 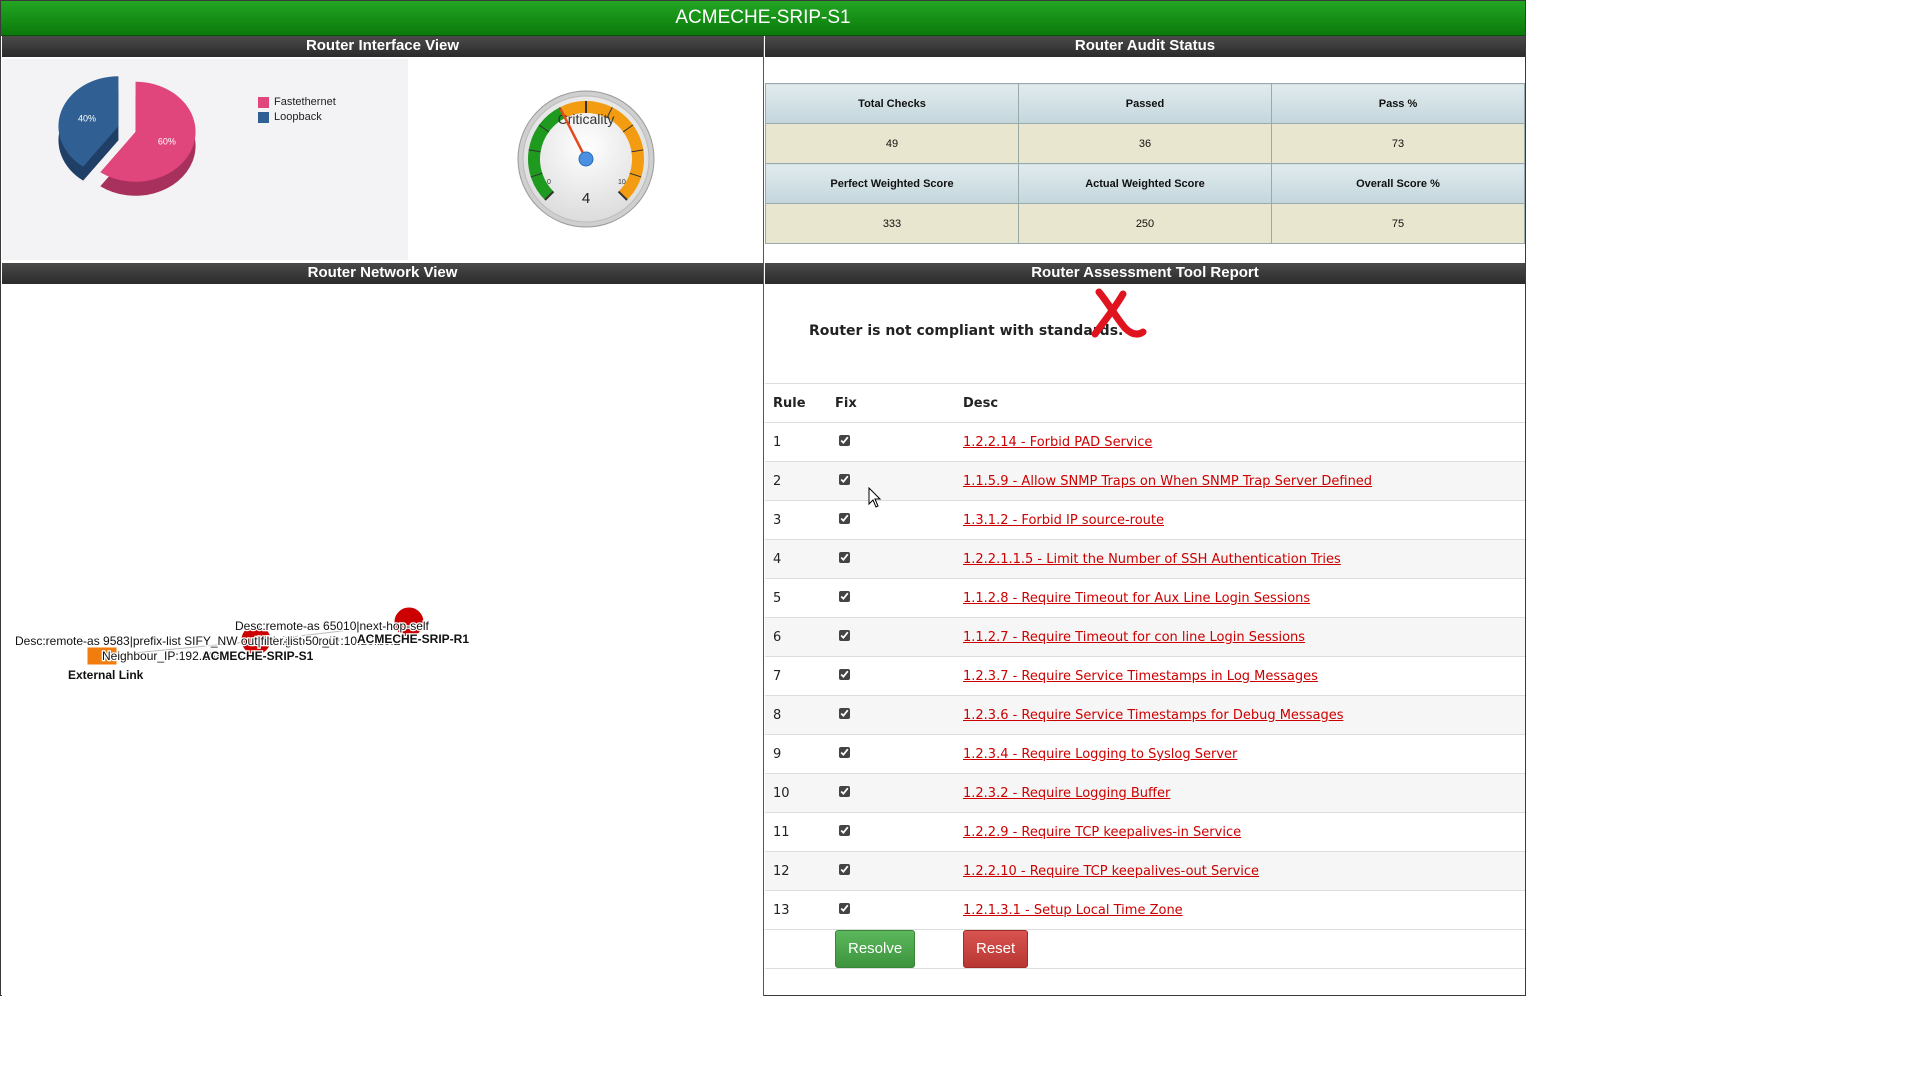 I want to click on rule-desc-link: 1.2.3.2 - Require Logging Buffer, so click(x=1066, y=793).